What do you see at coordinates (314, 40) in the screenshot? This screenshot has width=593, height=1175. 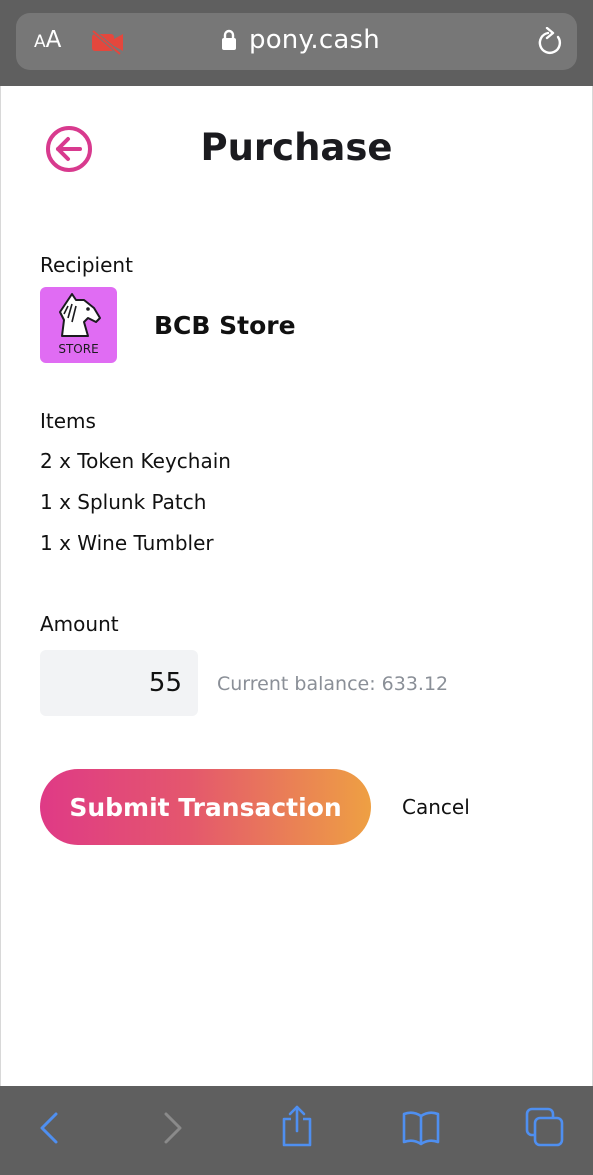 I see `url-text: pony.cash` at bounding box center [314, 40].